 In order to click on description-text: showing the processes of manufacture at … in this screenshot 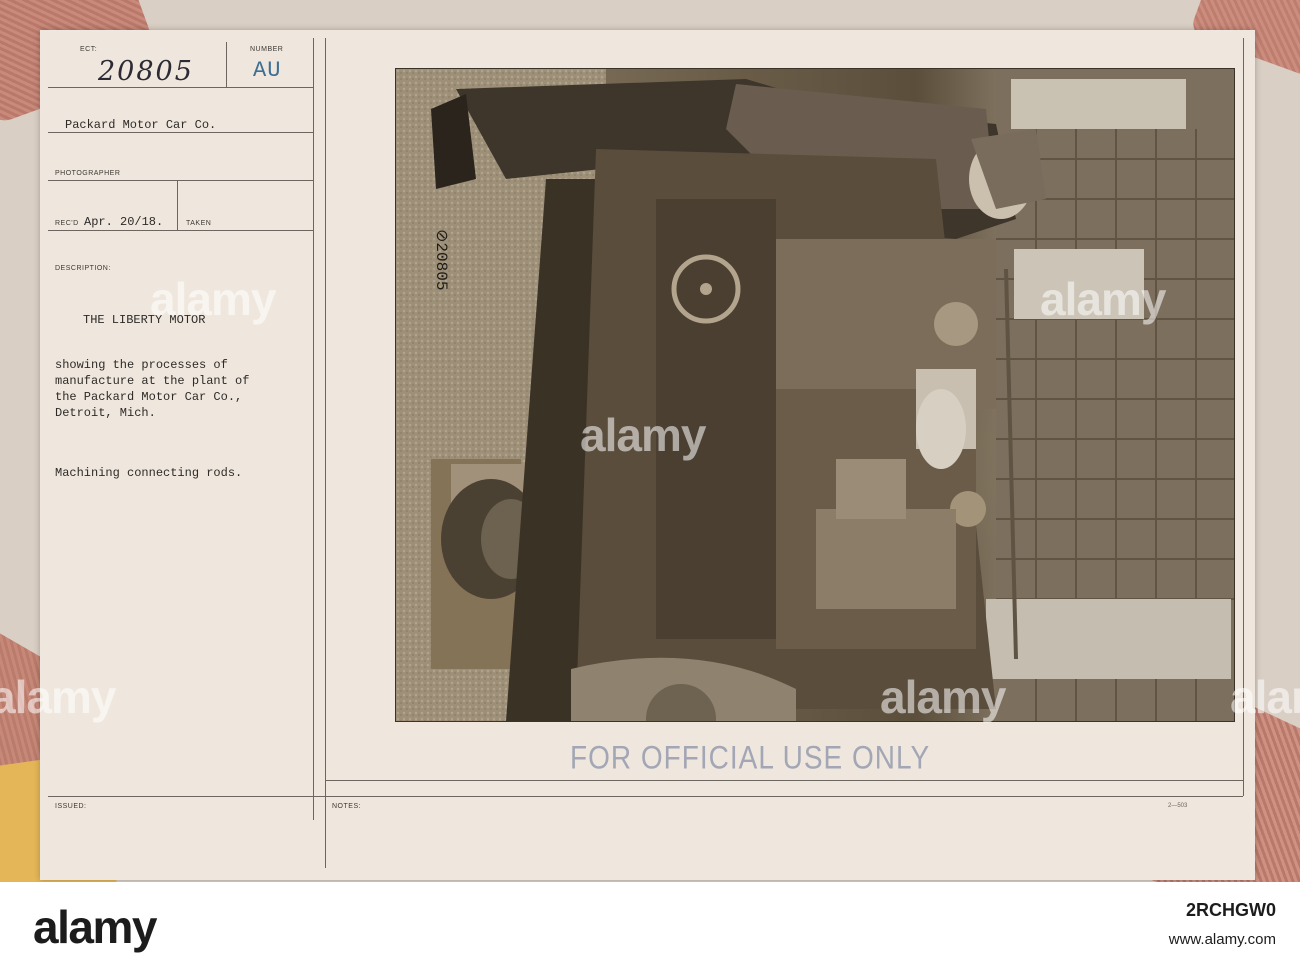, I will do `click(190, 389)`.